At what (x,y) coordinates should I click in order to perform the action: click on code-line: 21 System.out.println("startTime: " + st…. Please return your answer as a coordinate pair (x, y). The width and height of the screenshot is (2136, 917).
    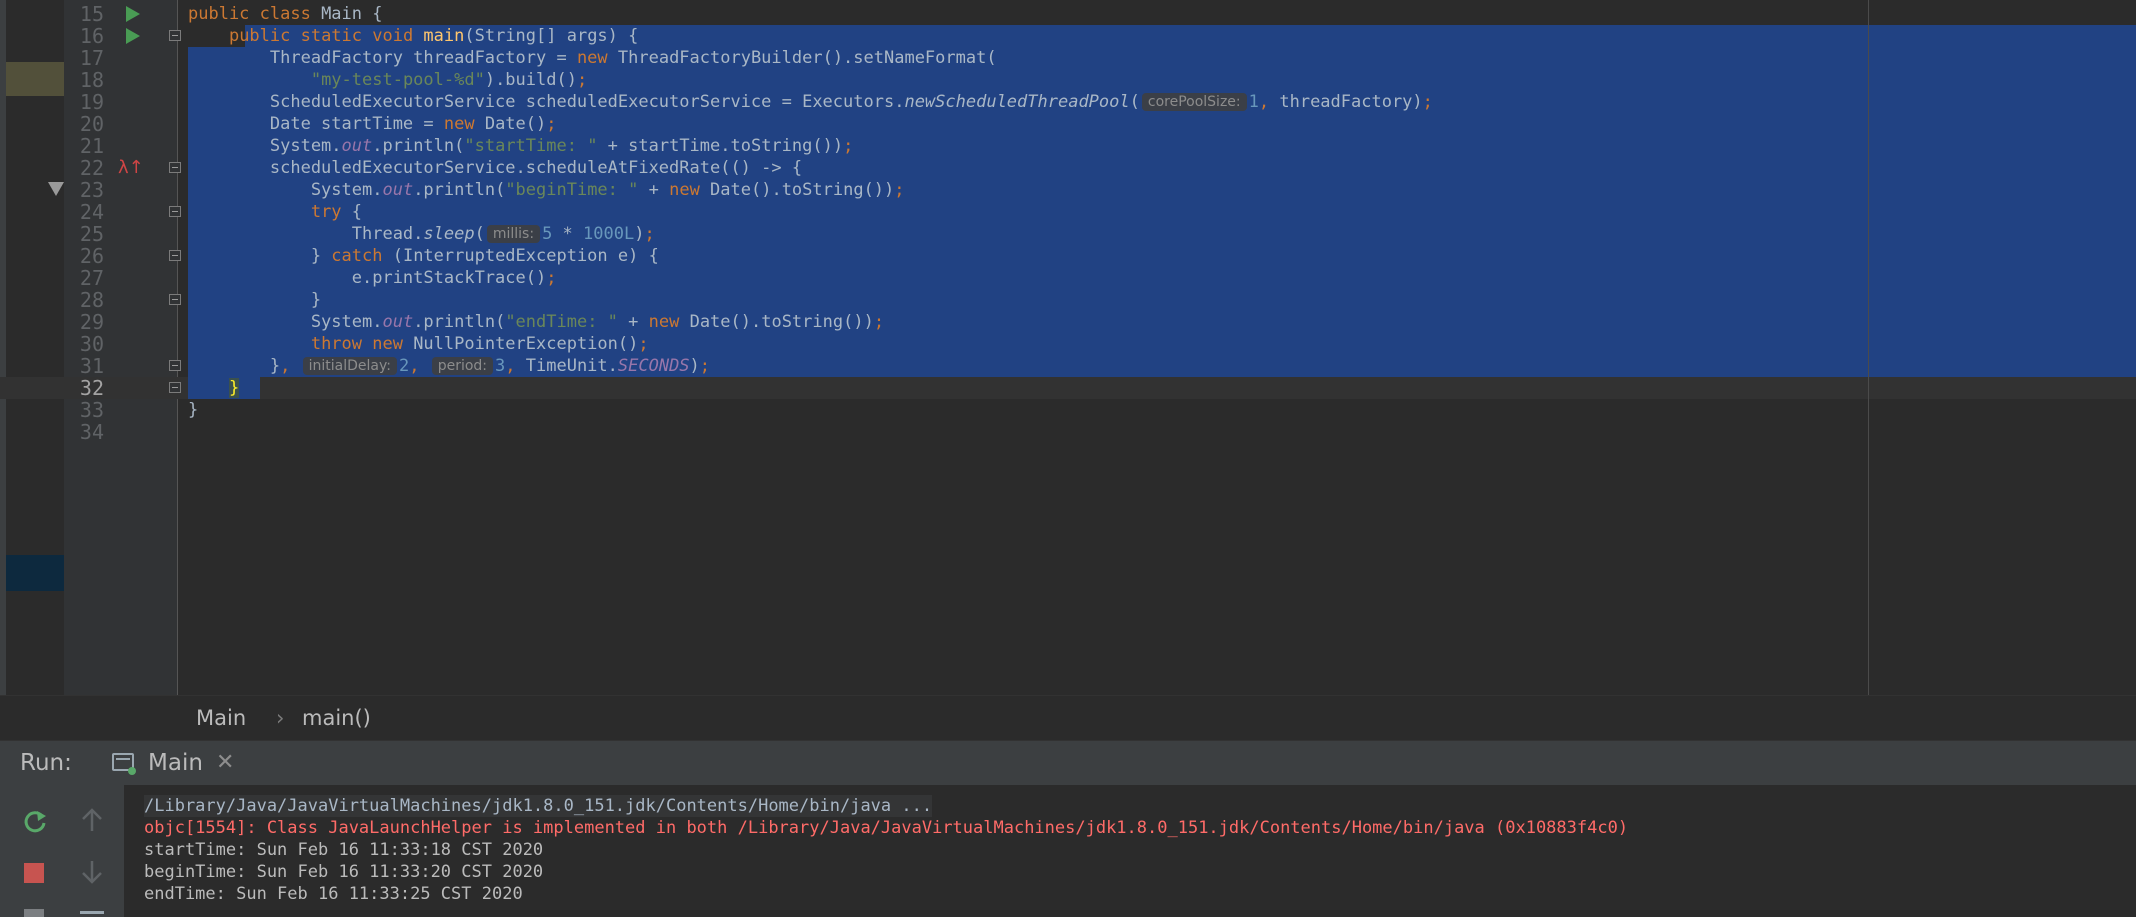
    Looking at the image, I should click on (1068, 146).